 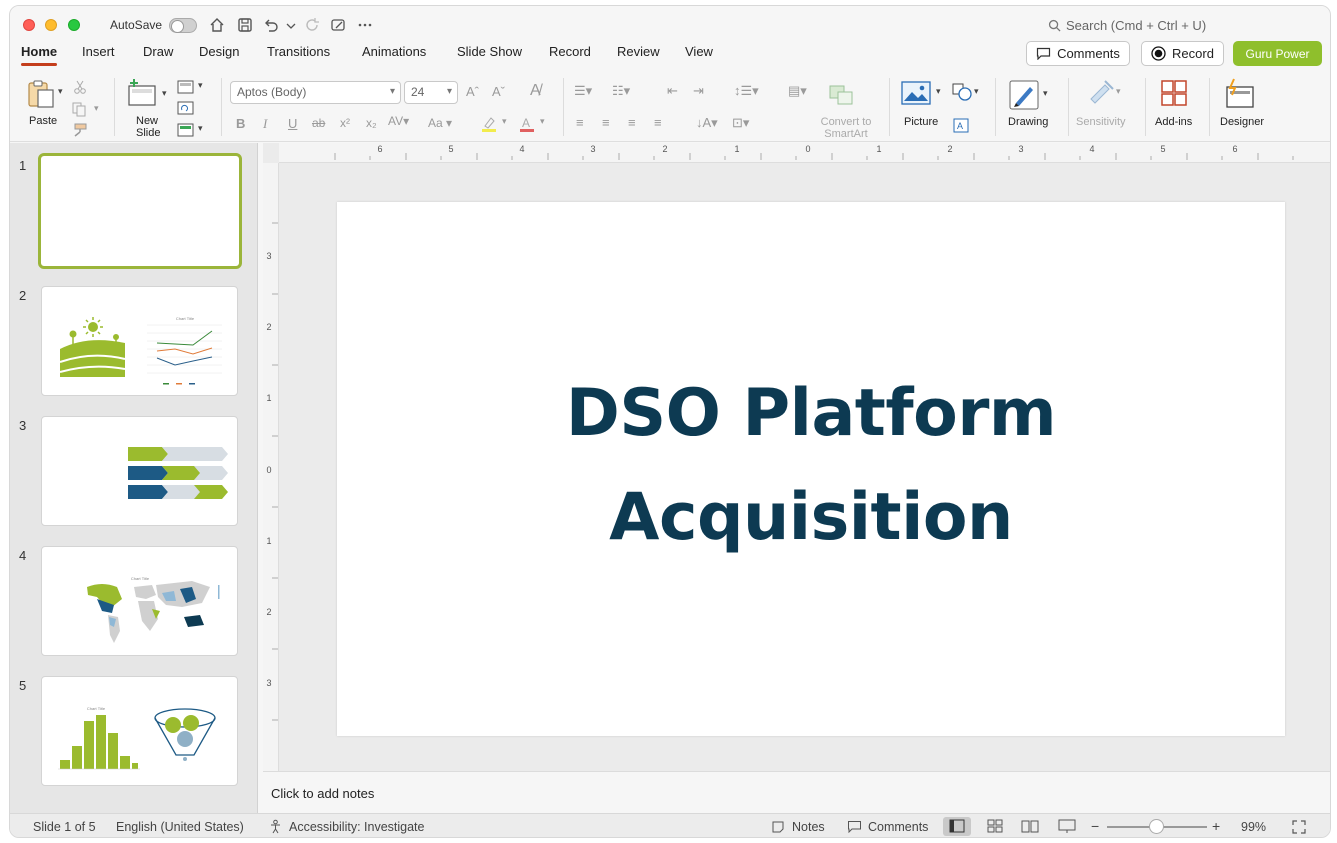 I want to click on home-icon, so click(x=217, y=25).